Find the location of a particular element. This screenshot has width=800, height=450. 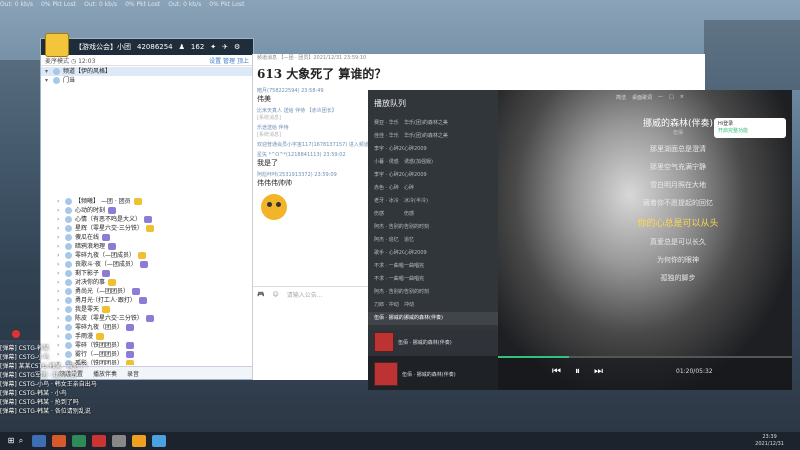

queue-item: 伍佰 · 挪威的森林挪威的森林(伴奏) is located at coordinates (433, 318).